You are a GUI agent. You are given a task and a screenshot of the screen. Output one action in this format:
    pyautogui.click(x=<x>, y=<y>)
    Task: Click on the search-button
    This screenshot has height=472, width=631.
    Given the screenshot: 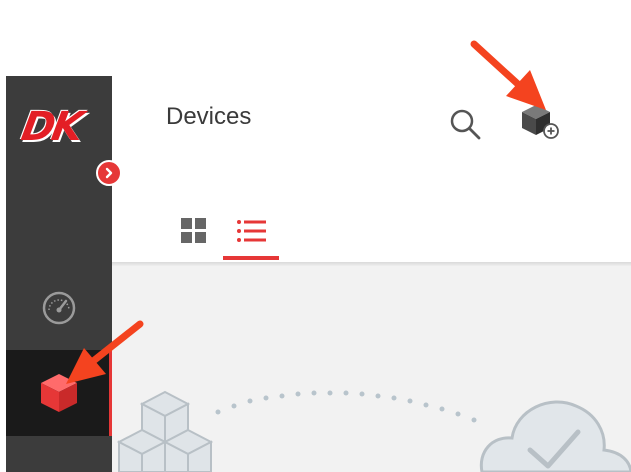 What is the action you would take?
    pyautogui.click(x=465, y=124)
    